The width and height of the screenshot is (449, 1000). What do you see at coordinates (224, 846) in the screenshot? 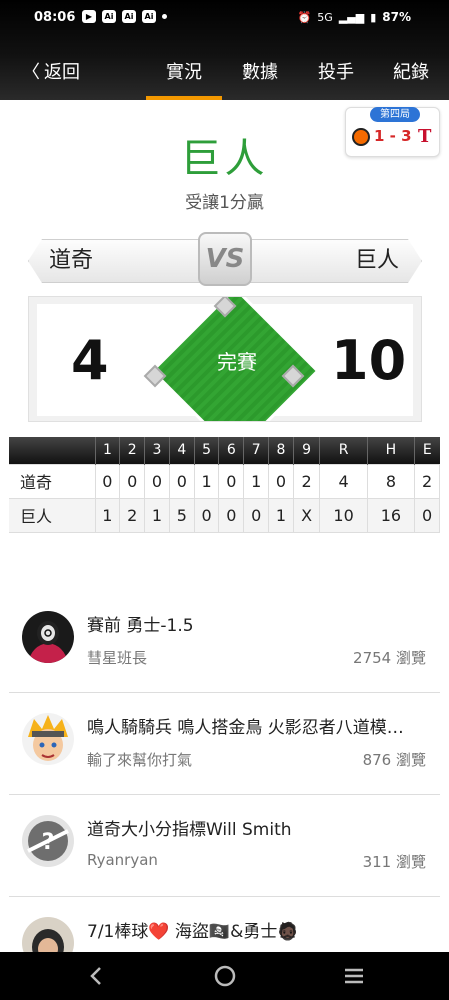
I see `list-item: ? 道奇大小分指標Will Smith Ryanryan 311 瀏覽` at bounding box center [224, 846].